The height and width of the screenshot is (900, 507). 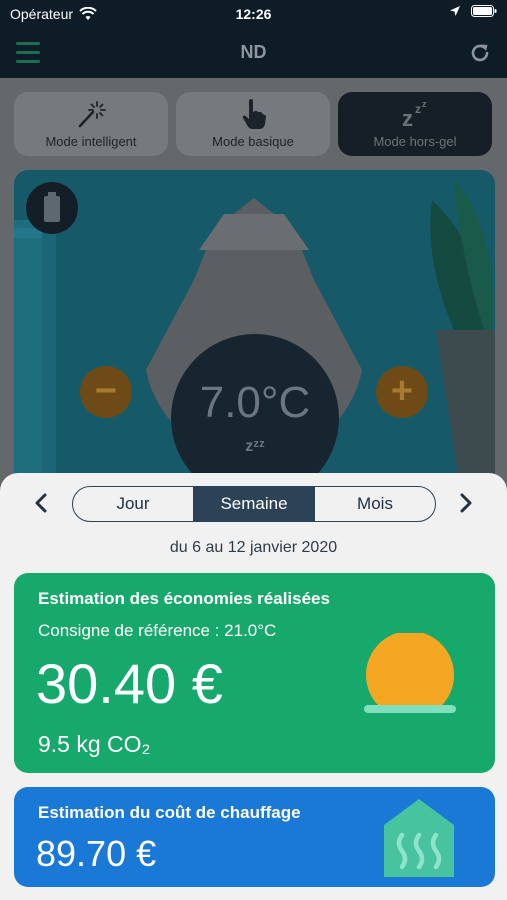 I want to click on clock: 12:26, so click(x=253, y=14).